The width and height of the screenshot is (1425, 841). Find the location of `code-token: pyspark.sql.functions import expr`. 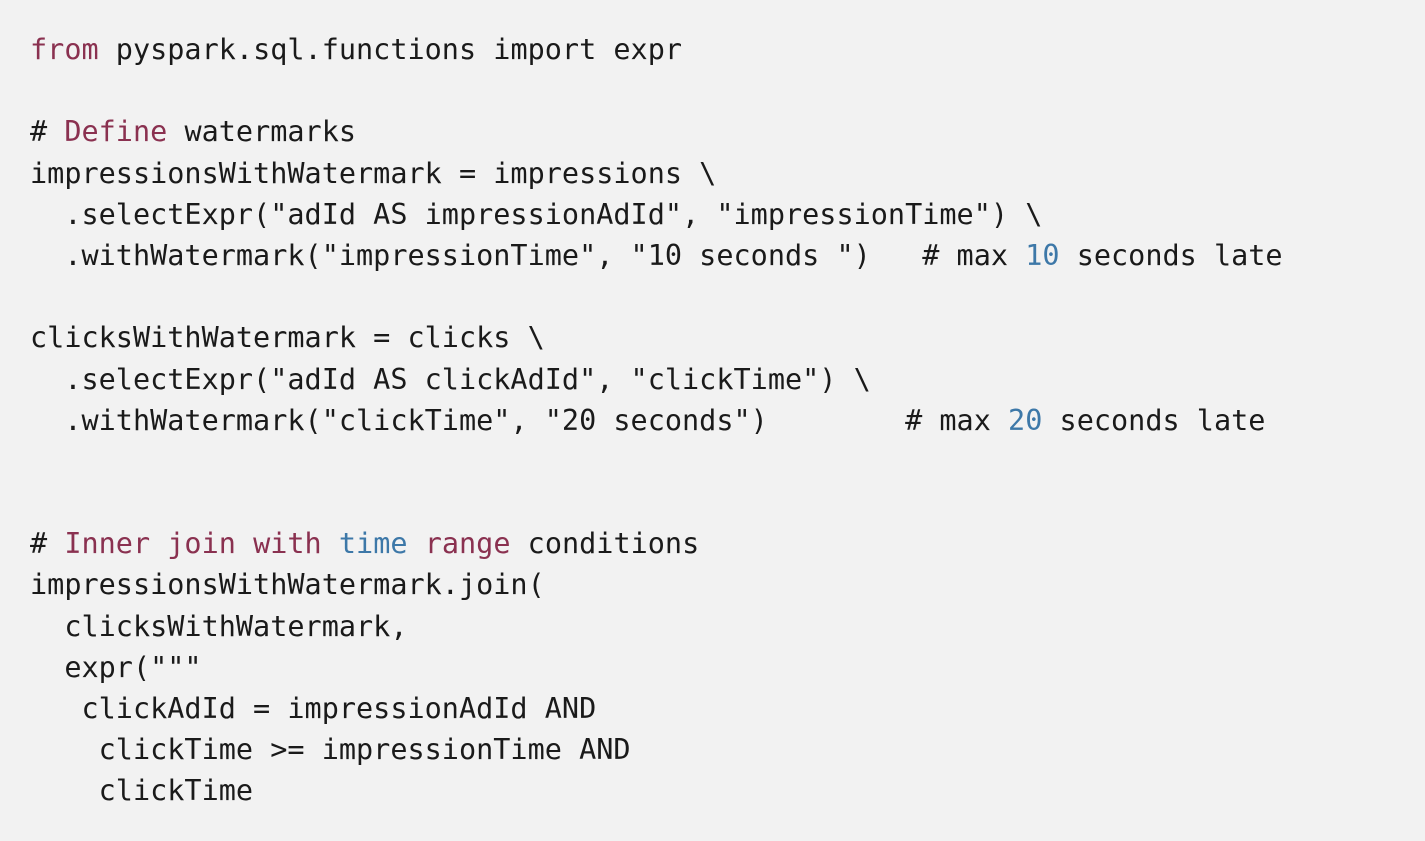

code-token: pyspark.sql.functions import expr is located at coordinates (390, 49).